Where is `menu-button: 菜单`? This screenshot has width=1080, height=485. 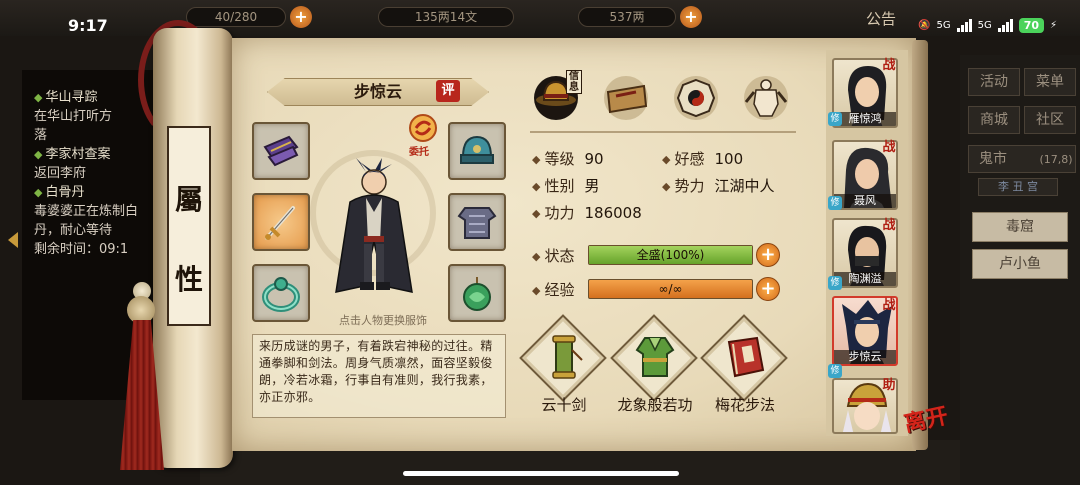 menu-button: 菜单 is located at coordinates (1050, 82).